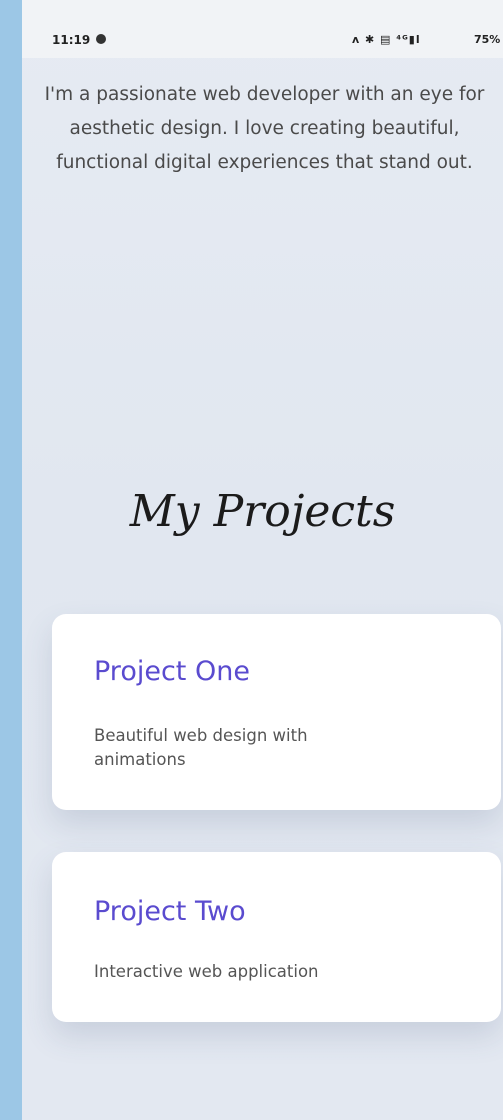 The height and width of the screenshot is (1120, 503). What do you see at coordinates (172, 671) in the screenshot?
I see `project-card-title: Project One` at bounding box center [172, 671].